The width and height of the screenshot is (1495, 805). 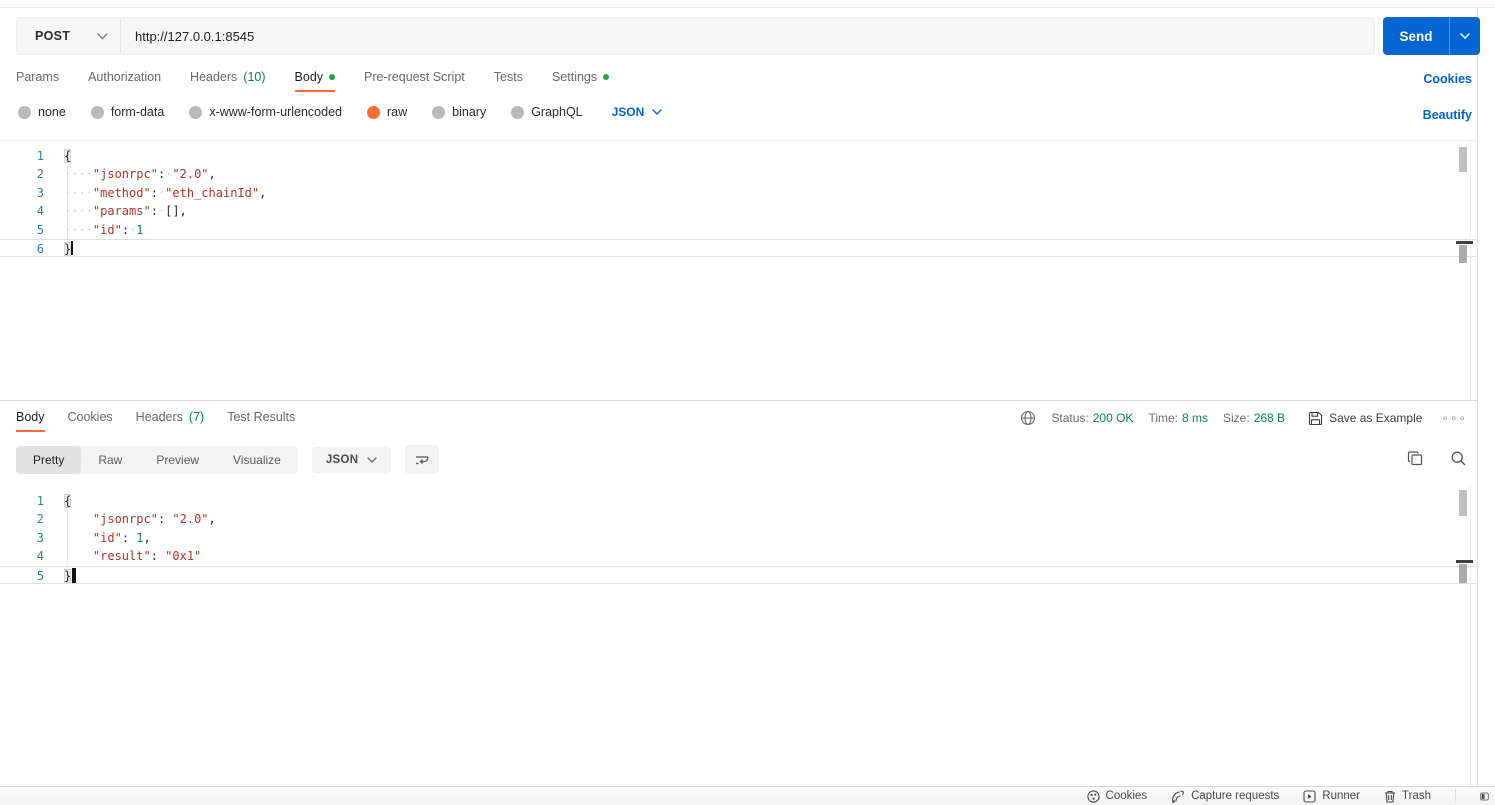 I want to click on tab-params: Params, so click(x=37, y=81).